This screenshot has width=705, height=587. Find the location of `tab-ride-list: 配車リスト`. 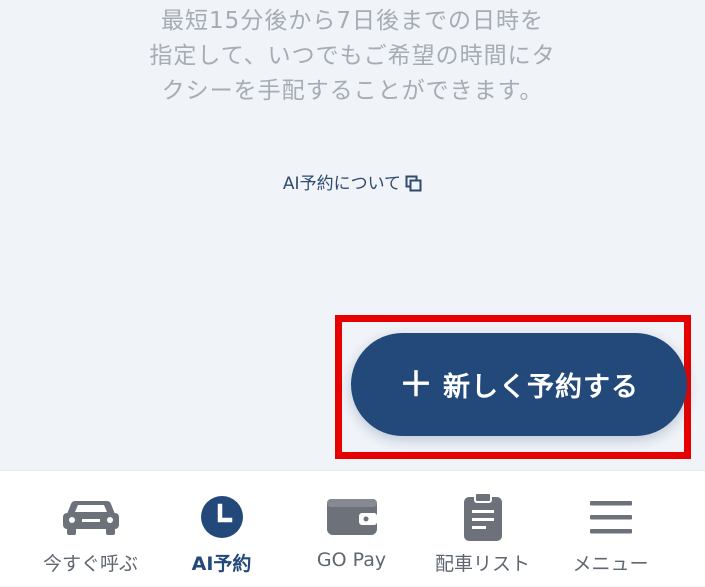

tab-ride-list: 配車リスト is located at coordinates (482, 529).